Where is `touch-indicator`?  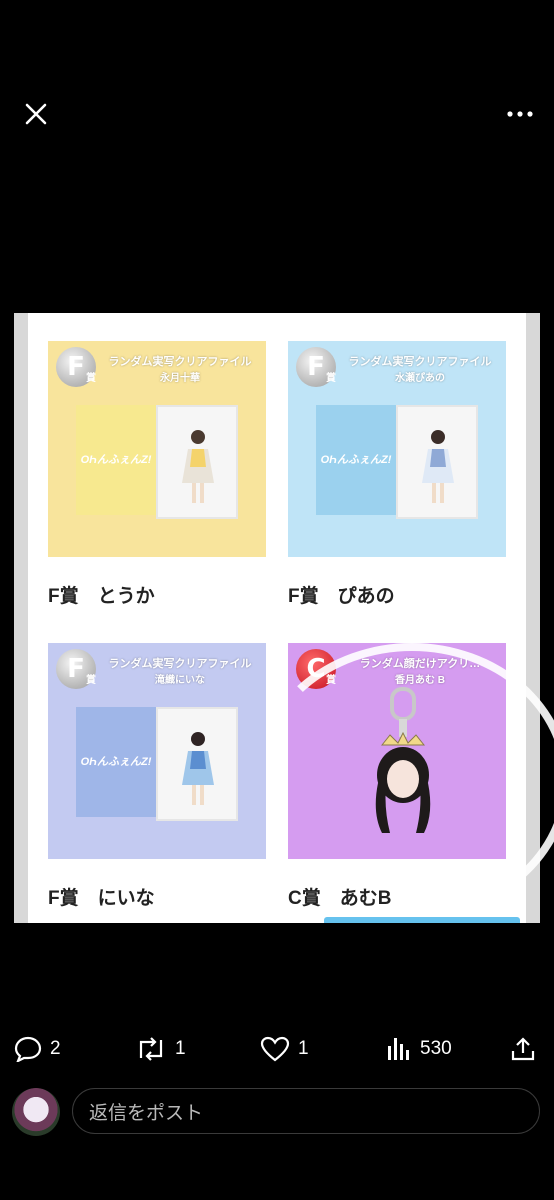
touch-indicator is located at coordinates (404, 781).